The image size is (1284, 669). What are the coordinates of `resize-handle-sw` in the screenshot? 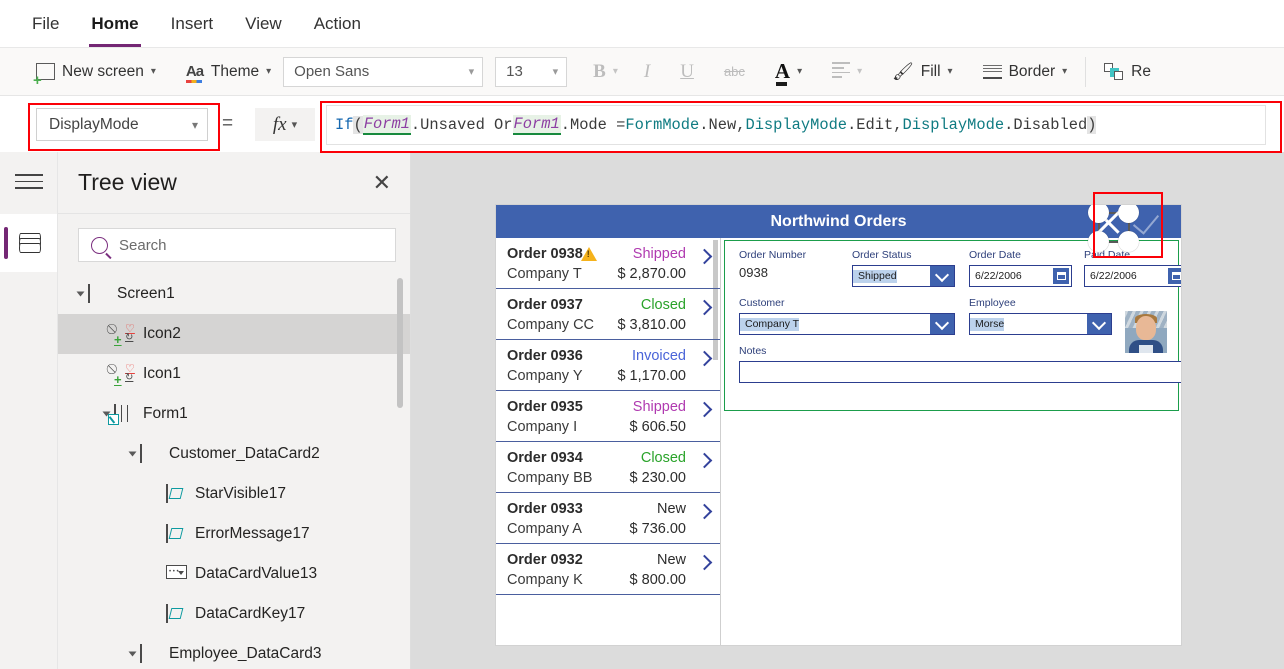 It's located at (1098, 241).